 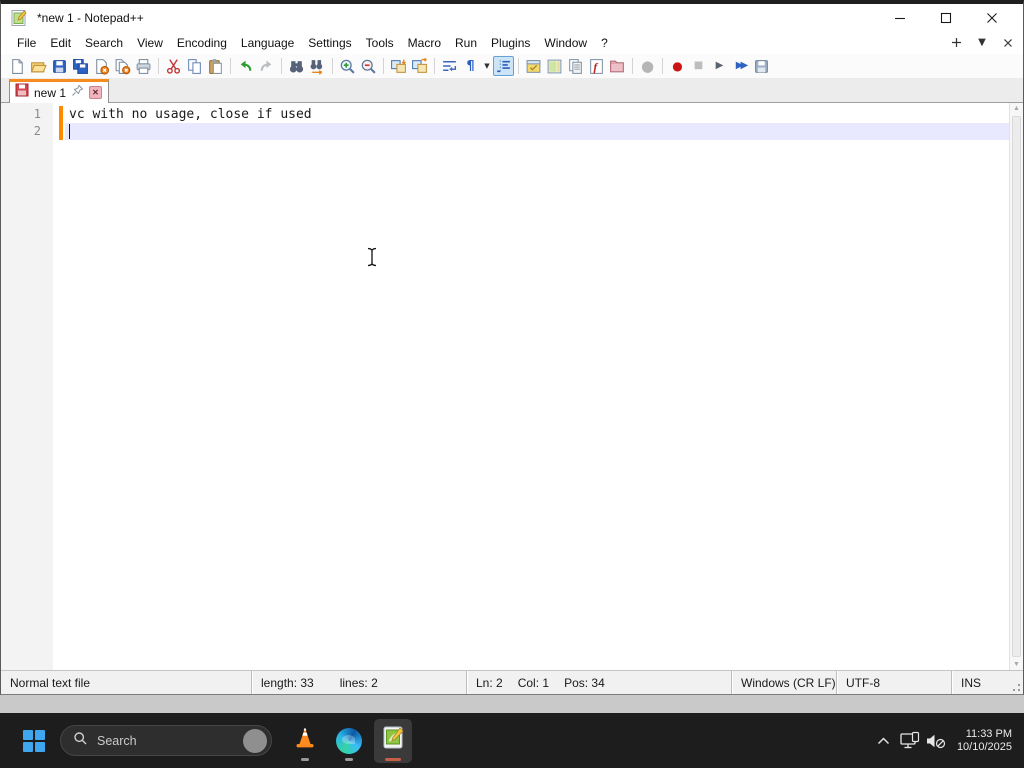 What do you see at coordinates (347, 66) in the screenshot?
I see `zoom-in-button` at bounding box center [347, 66].